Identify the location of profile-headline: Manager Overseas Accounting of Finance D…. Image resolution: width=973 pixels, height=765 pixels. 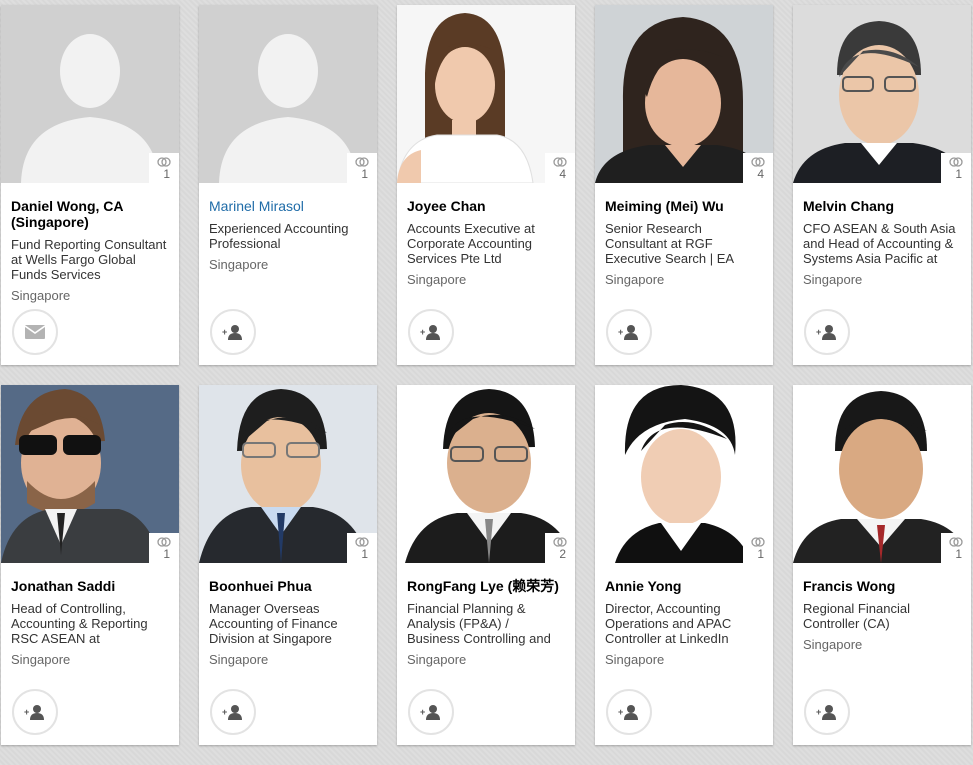
(273, 623).